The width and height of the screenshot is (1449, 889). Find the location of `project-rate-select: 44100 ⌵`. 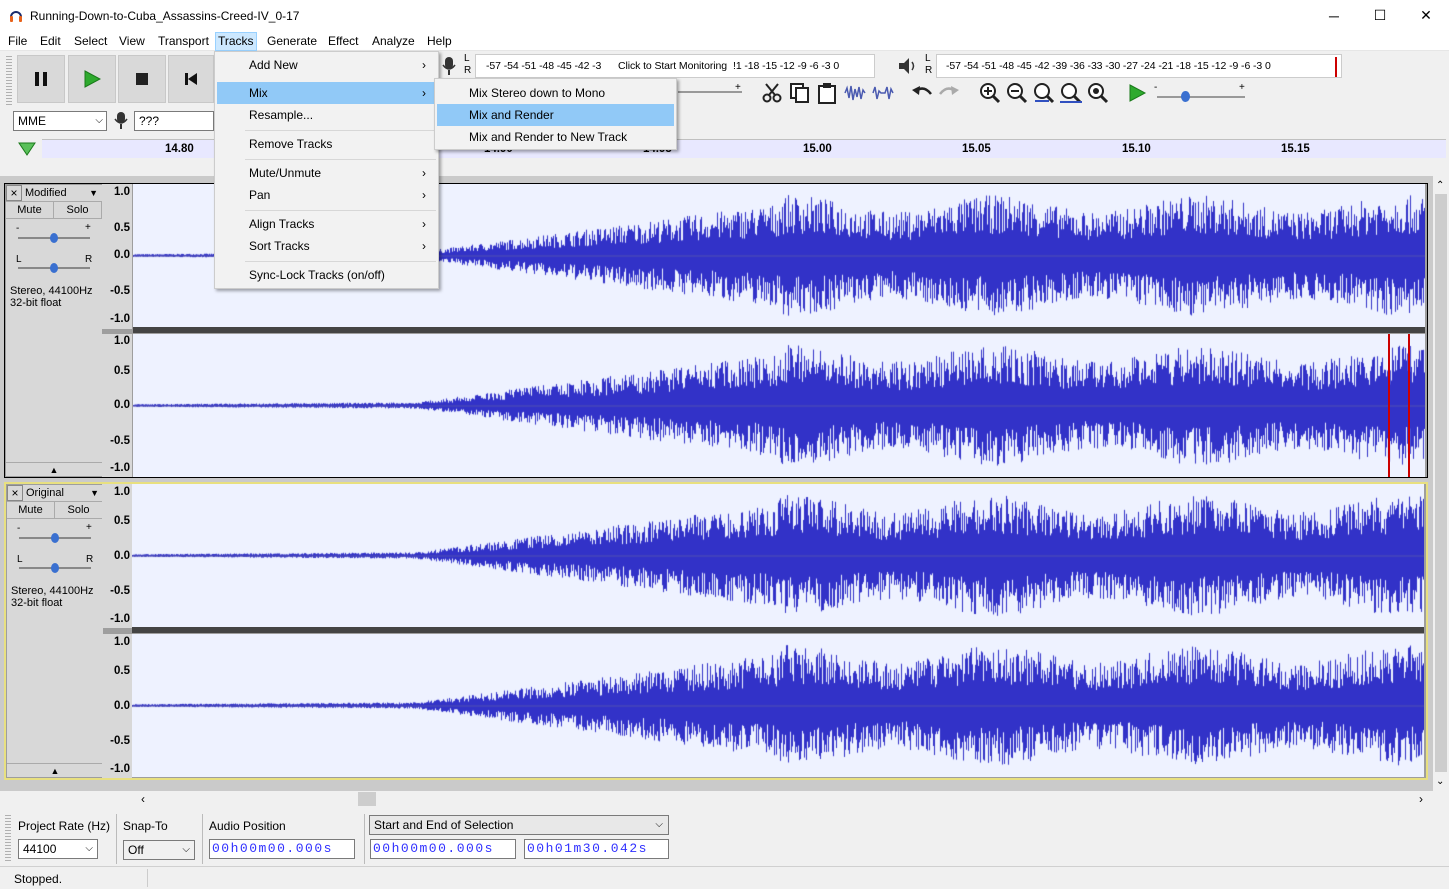

project-rate-select: 44100 ⌵ is located at coordinates (58, 849).